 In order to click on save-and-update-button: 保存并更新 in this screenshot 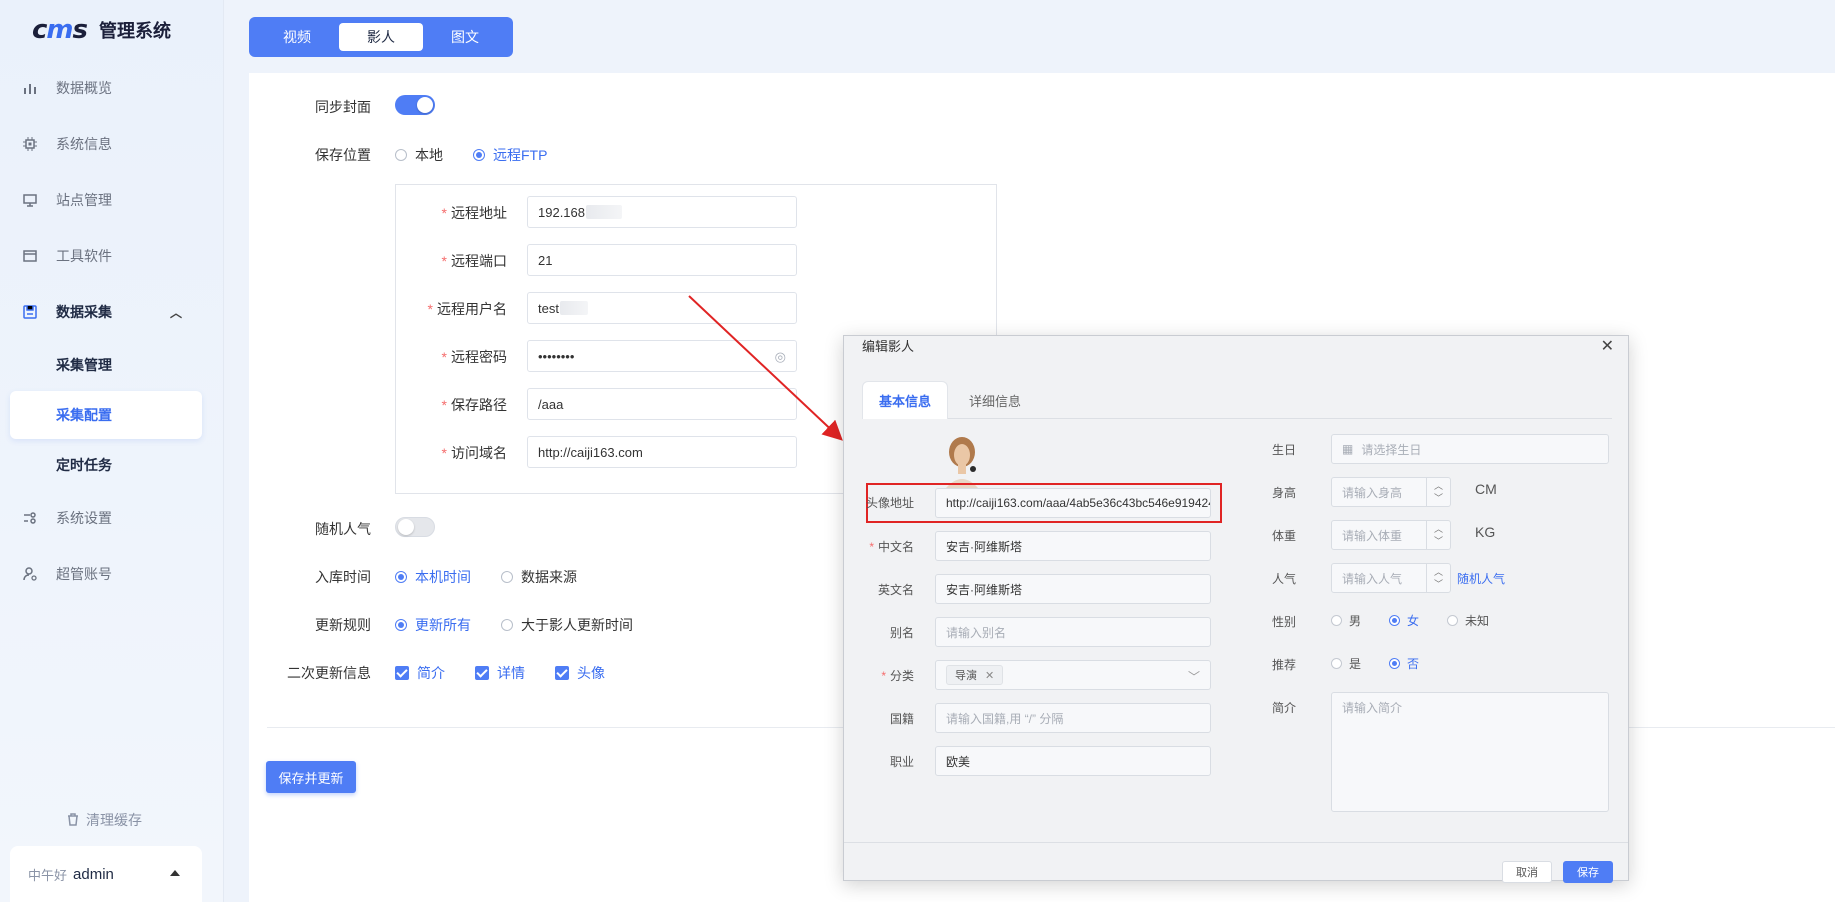, I will do `click(311, 777)`.